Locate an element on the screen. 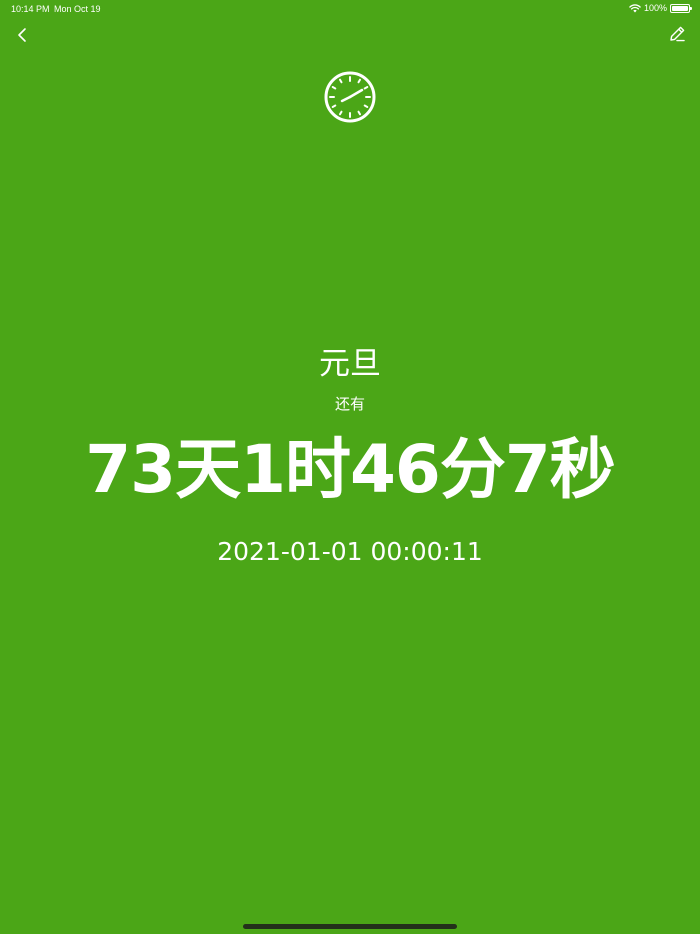 The height and width of the screenshot is (934, 700). status-indicators: 100% is located at coordinates (660, 8).